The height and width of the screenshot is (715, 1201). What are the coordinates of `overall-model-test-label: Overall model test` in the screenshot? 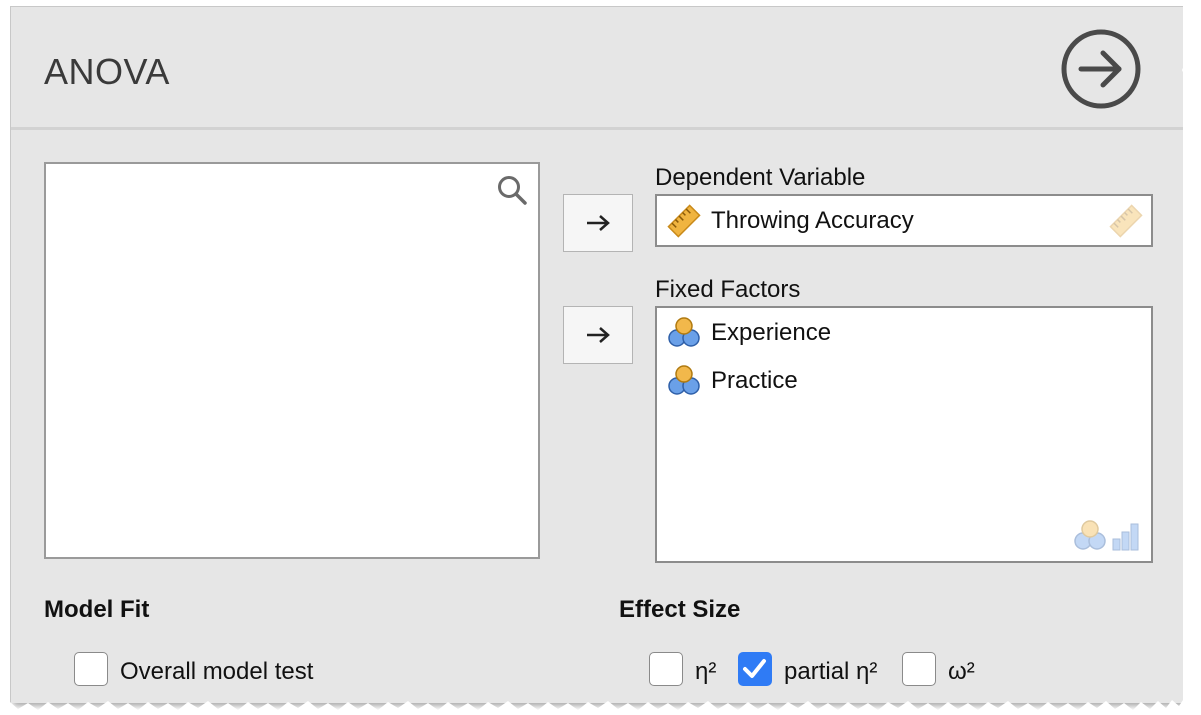 It's located at (217, 671).